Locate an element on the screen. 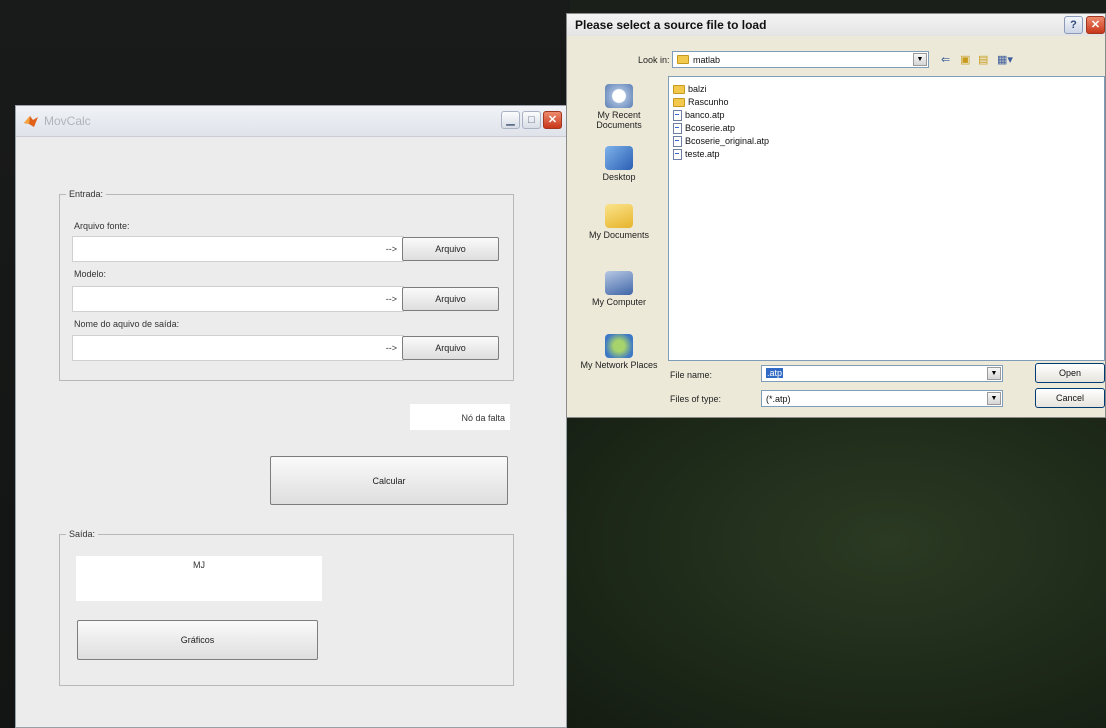 The height and width of the screenshot is (728, 1106). up-folder-icon: ▣ is located at coordinates (965, 59).